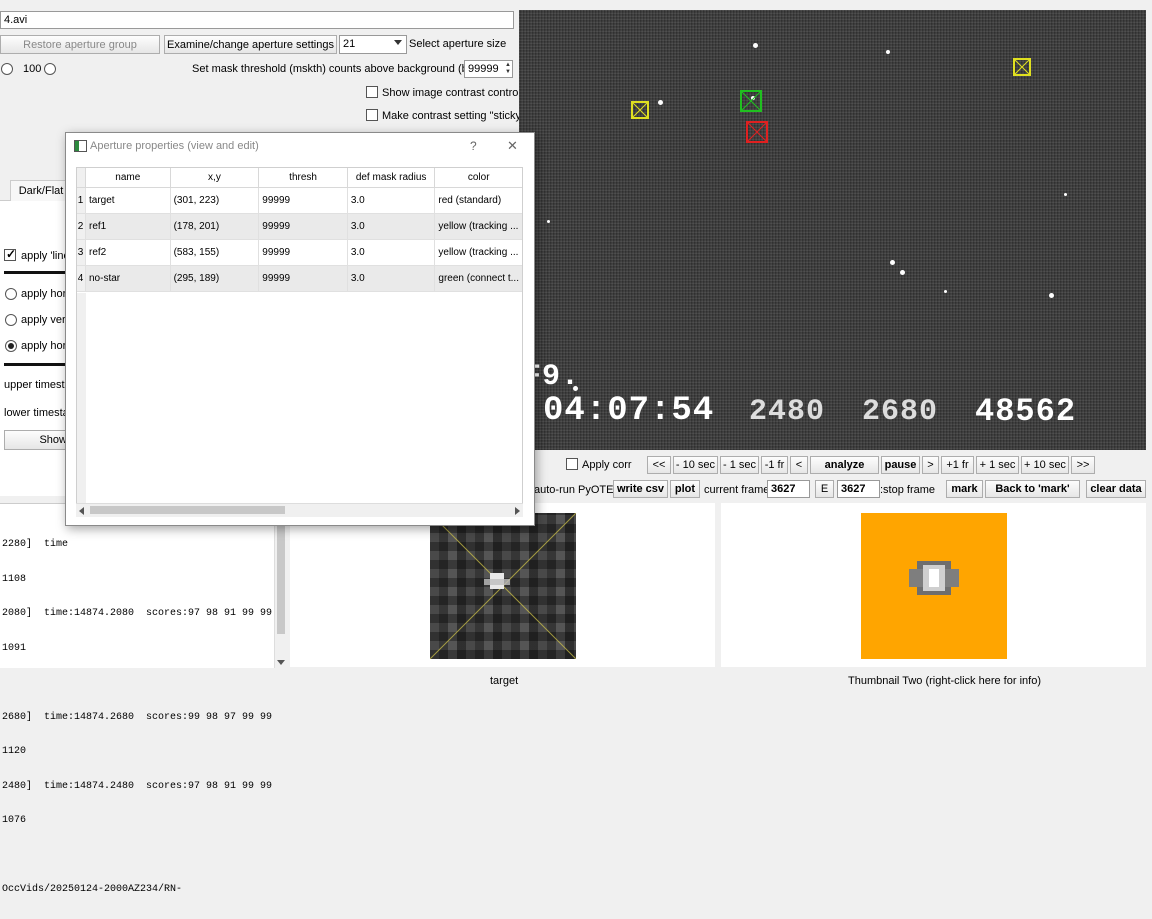 This screenshot has height=919, width=1152. Describe the element at coordinates (512, 146) in the screenshot. I see `close-icon: ✕` at that location.